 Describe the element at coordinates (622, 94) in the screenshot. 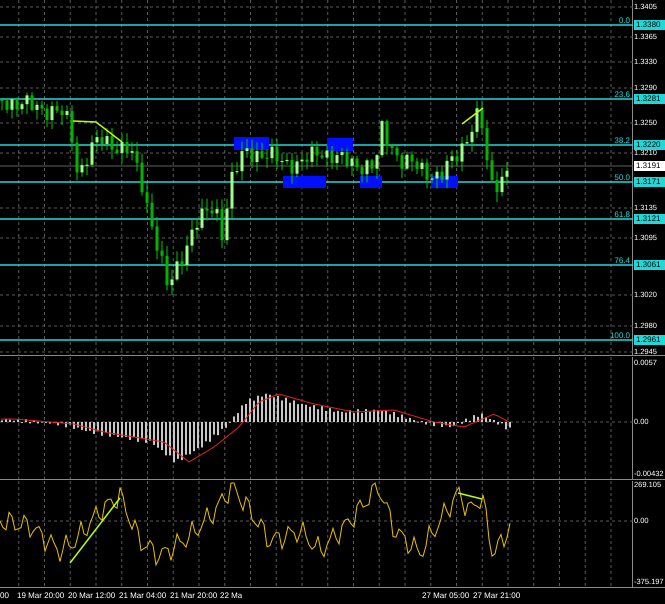

I see `fibonacci-level-label: 23.6` at that location.